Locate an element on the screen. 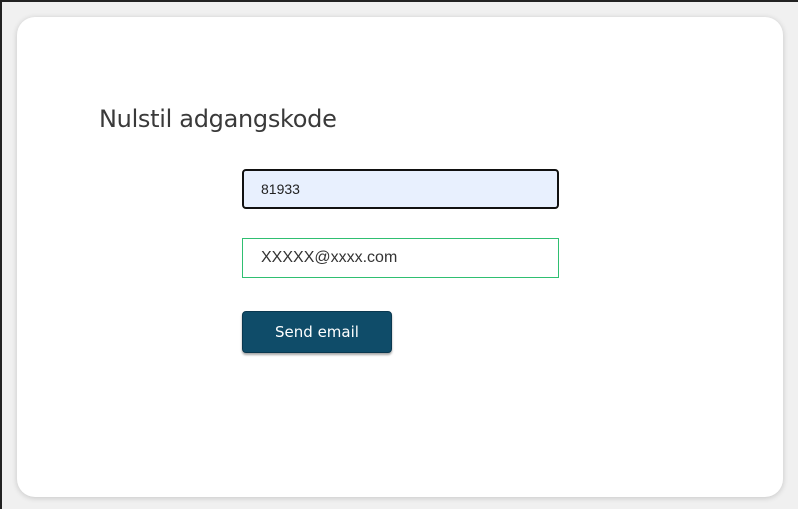 The height and width of the screenshot is (509, 798). email-field is located at coordinates (400, 258).